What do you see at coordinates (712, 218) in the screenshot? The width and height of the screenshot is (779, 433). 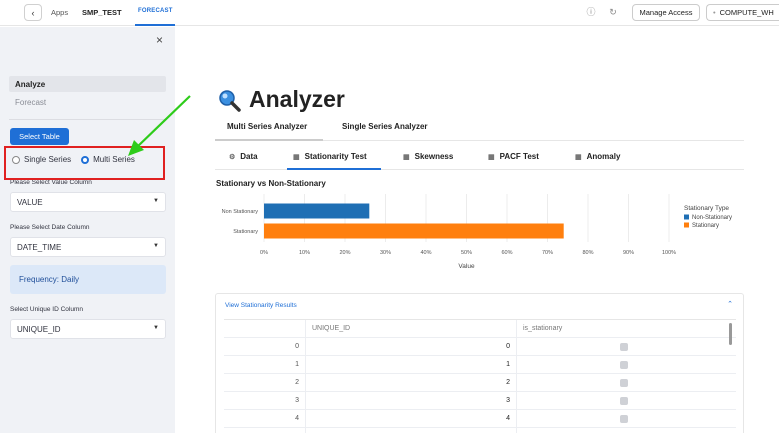 I see `legend-entry: Non-Stationary` at bounding box center [712, 218].